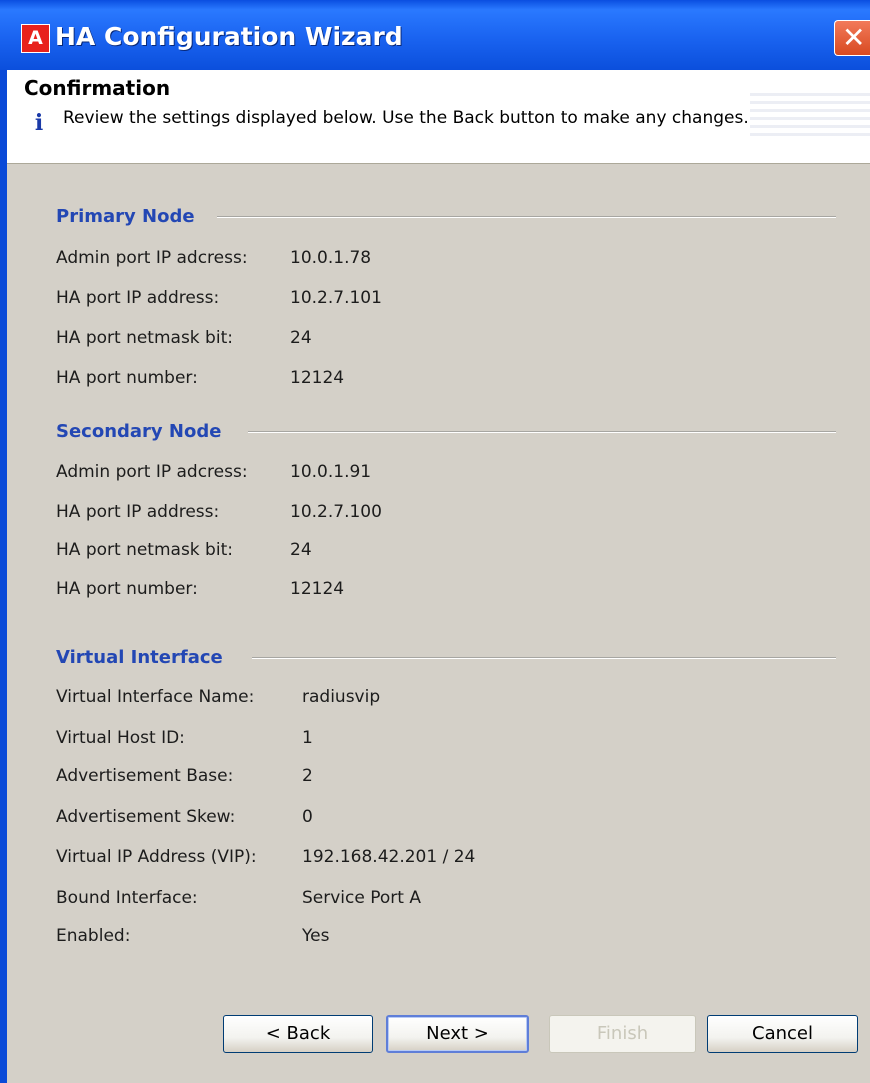 The width and height of the screenshot is (870, 1083). Describe the element at coordinates (331, 258) in the screenshot. I see `primary-admin-ip-value: 10.0.1.78` at that location.